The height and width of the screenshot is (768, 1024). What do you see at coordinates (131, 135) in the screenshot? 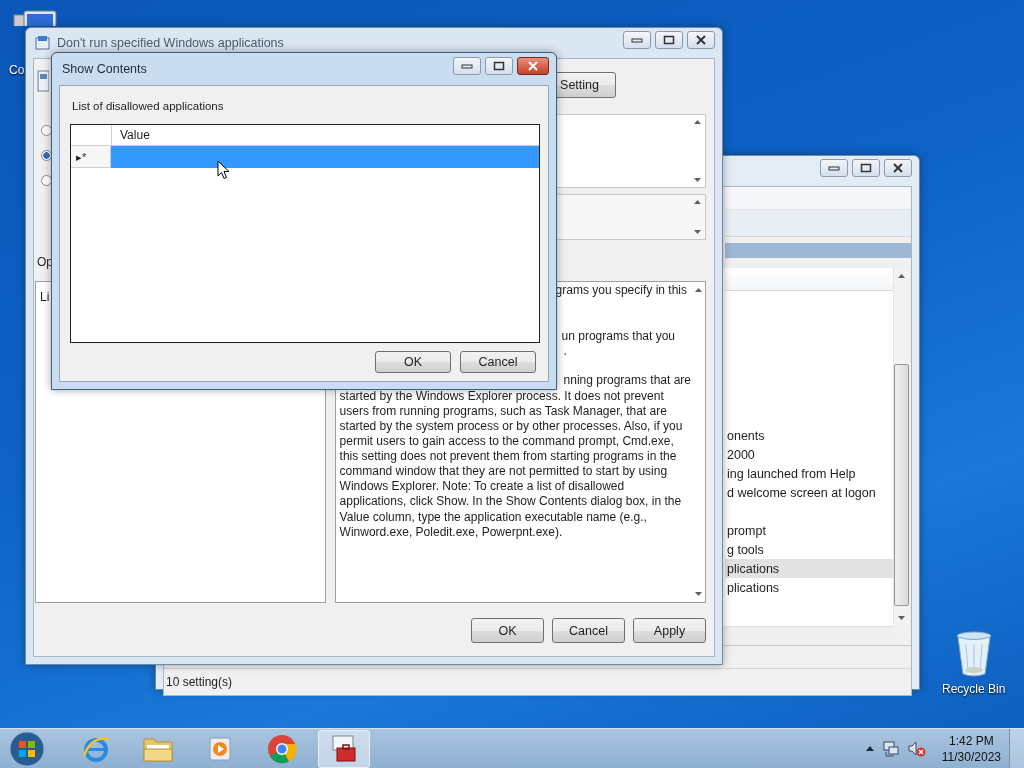
I see `column-header: Value` at bounding box center [131, 135].